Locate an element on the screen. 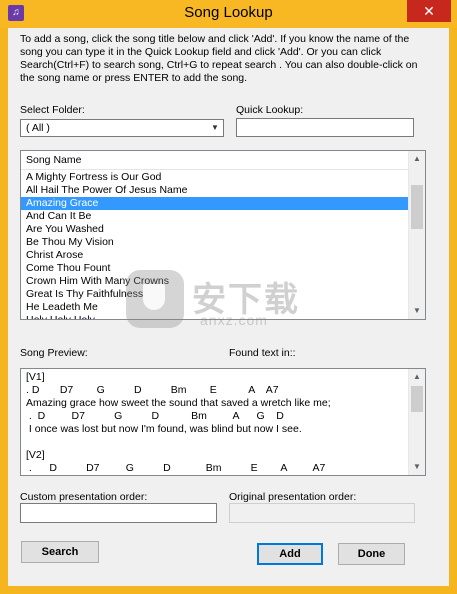  watermark-logo: 安下载 anxz.com is located at coordinates (236, 300).